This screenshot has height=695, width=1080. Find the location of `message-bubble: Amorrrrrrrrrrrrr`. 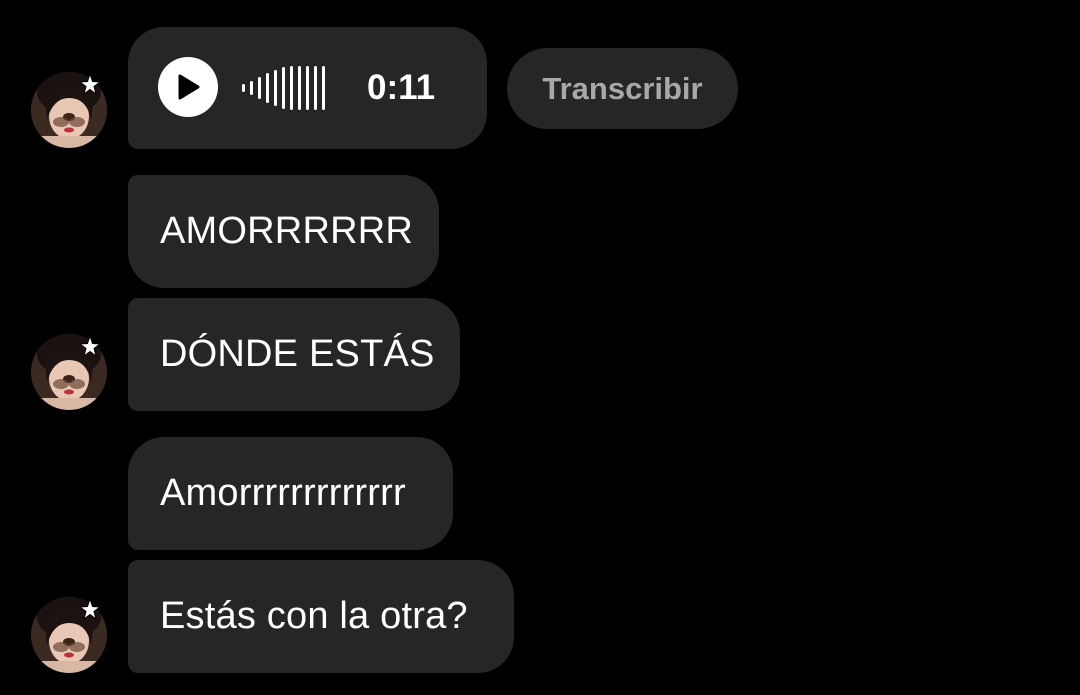

message-bubble: Amorrrrrrrrrrrrr is located at coordinates (290, 493).